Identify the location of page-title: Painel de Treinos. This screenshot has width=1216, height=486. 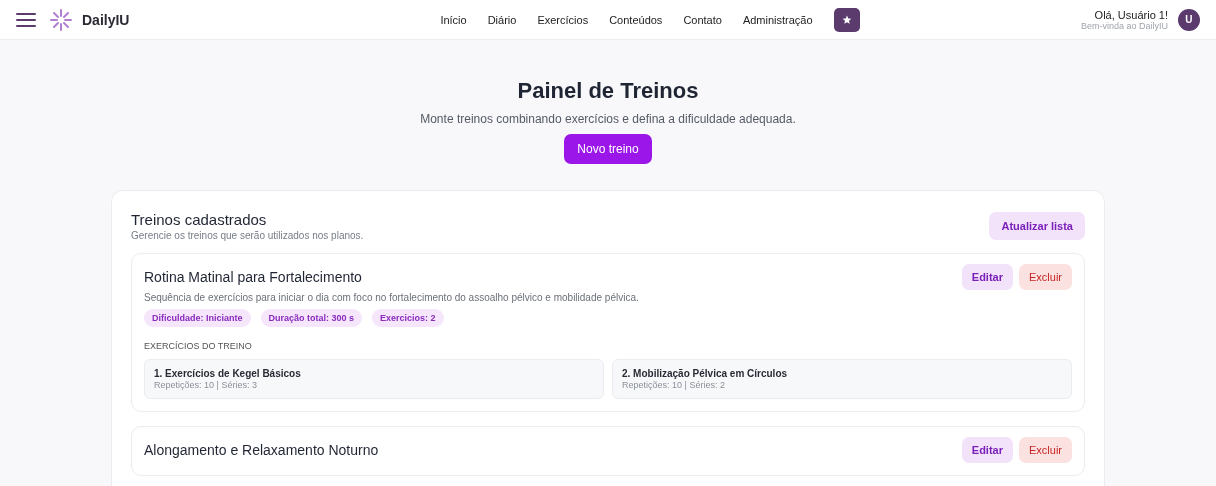
(608, 91).